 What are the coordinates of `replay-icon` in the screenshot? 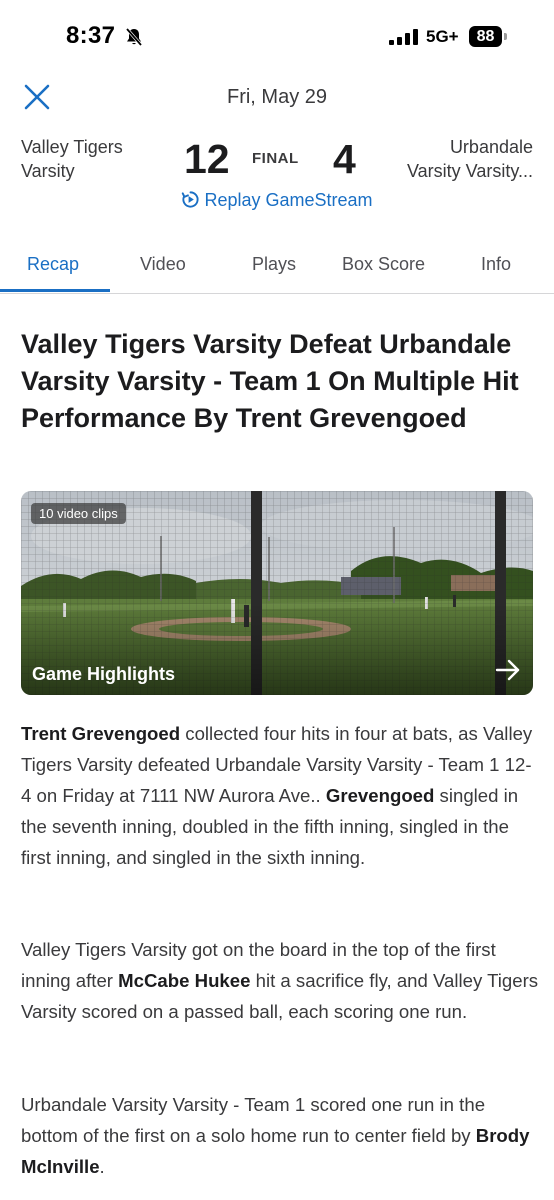 It's located at (191, 199).